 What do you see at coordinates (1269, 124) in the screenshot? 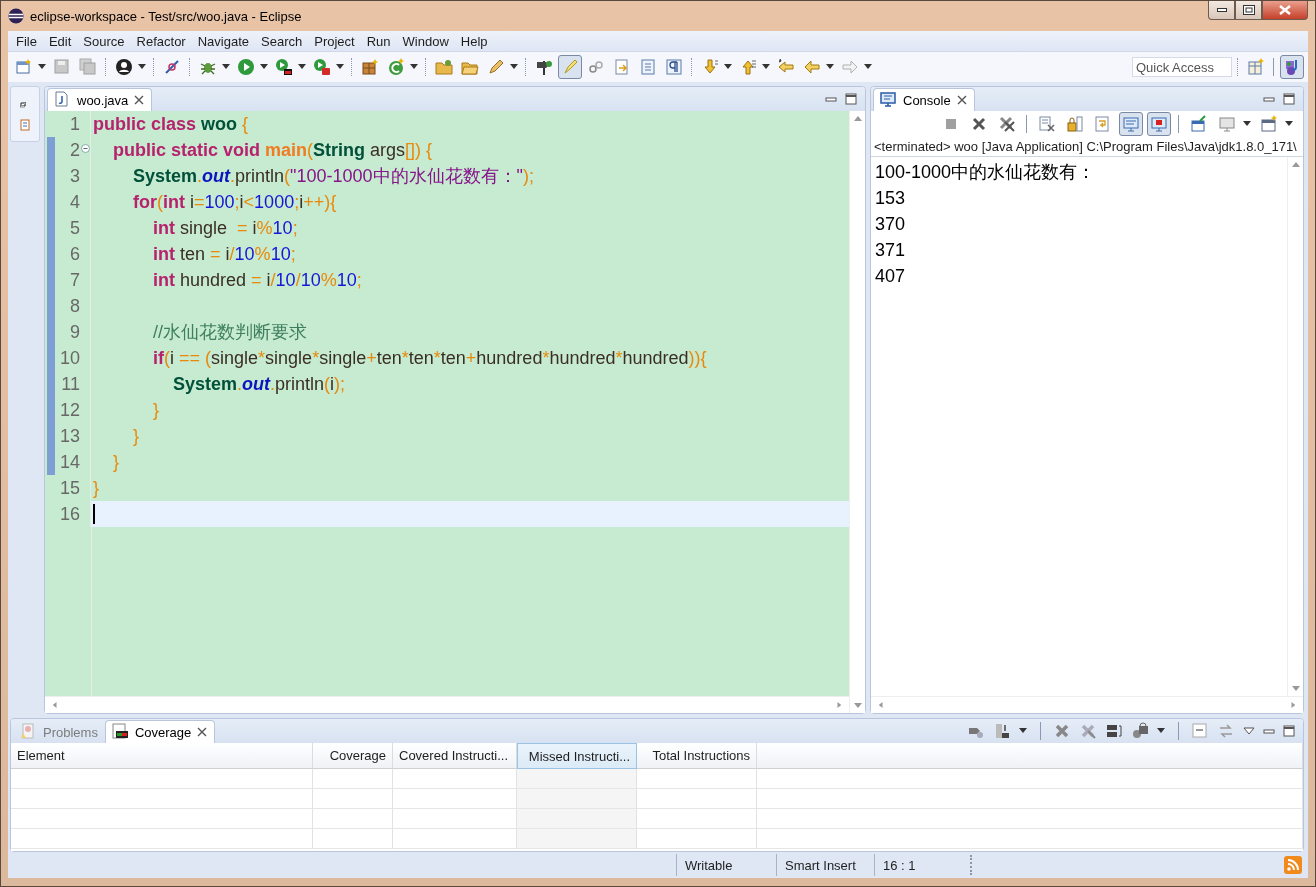
I see `new-console-icon` at bounding box center [1269, 124].